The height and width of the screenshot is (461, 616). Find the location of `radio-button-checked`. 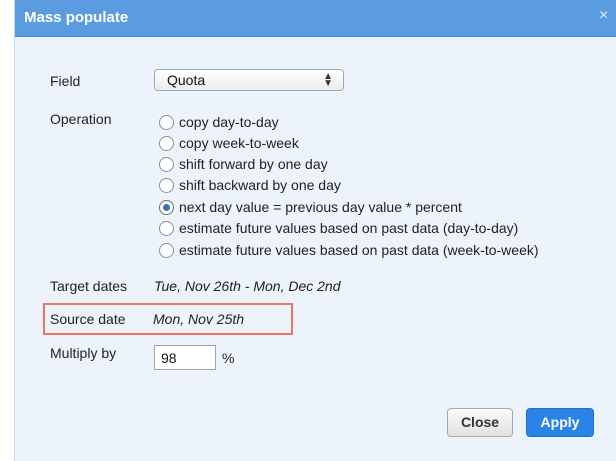

radio-button-checked is located at coordinates (166, 207).